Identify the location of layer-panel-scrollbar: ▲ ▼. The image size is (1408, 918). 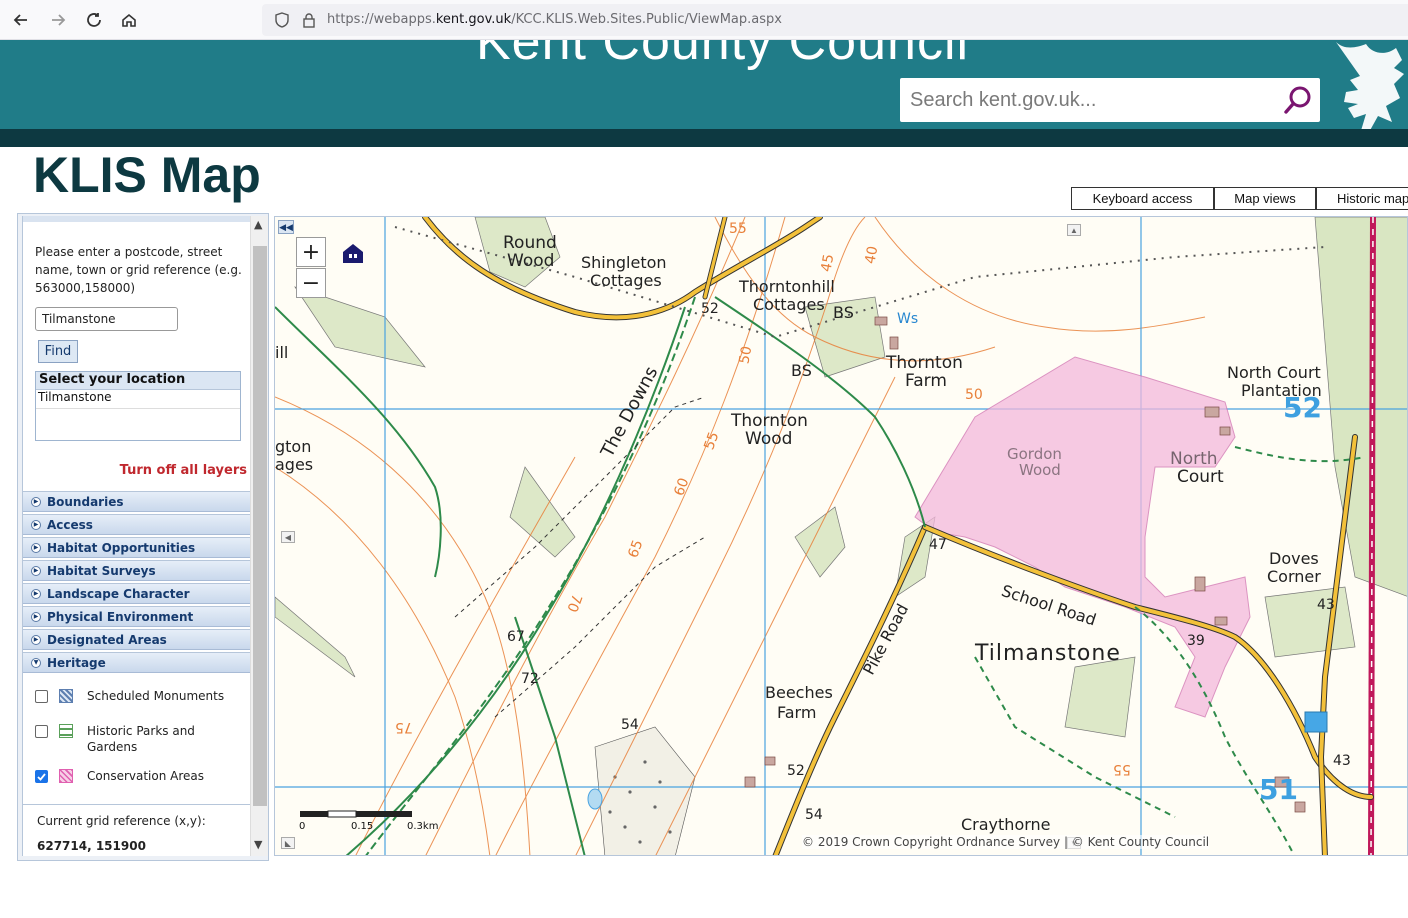
(259, 536).